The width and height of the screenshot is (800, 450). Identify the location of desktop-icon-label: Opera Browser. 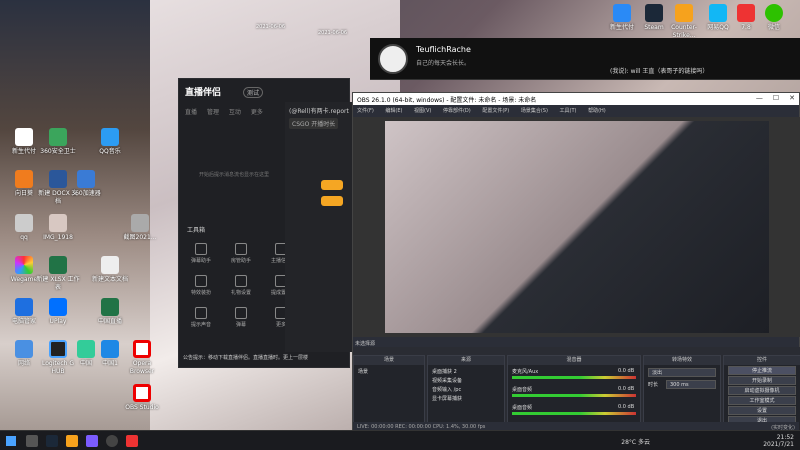
(142, 367).